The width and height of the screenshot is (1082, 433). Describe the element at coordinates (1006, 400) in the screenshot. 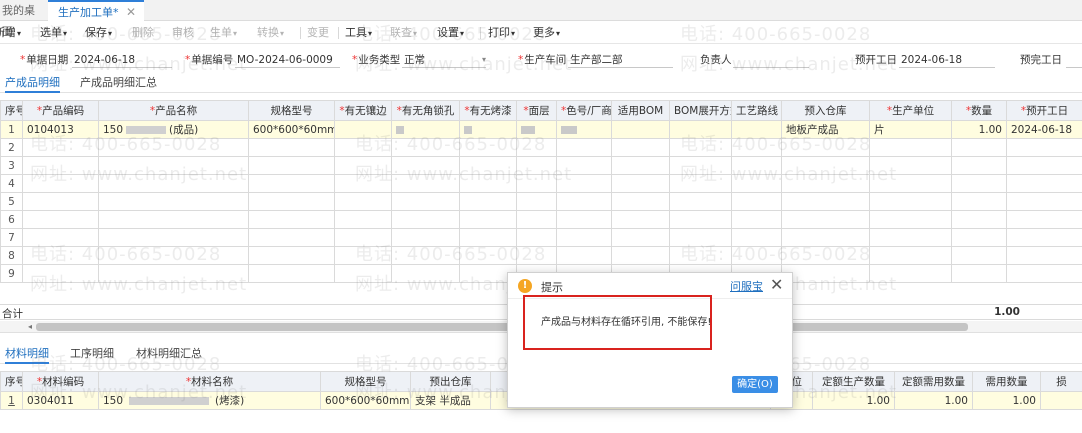

I see `demand-qty-cell: 1.00` at that location.